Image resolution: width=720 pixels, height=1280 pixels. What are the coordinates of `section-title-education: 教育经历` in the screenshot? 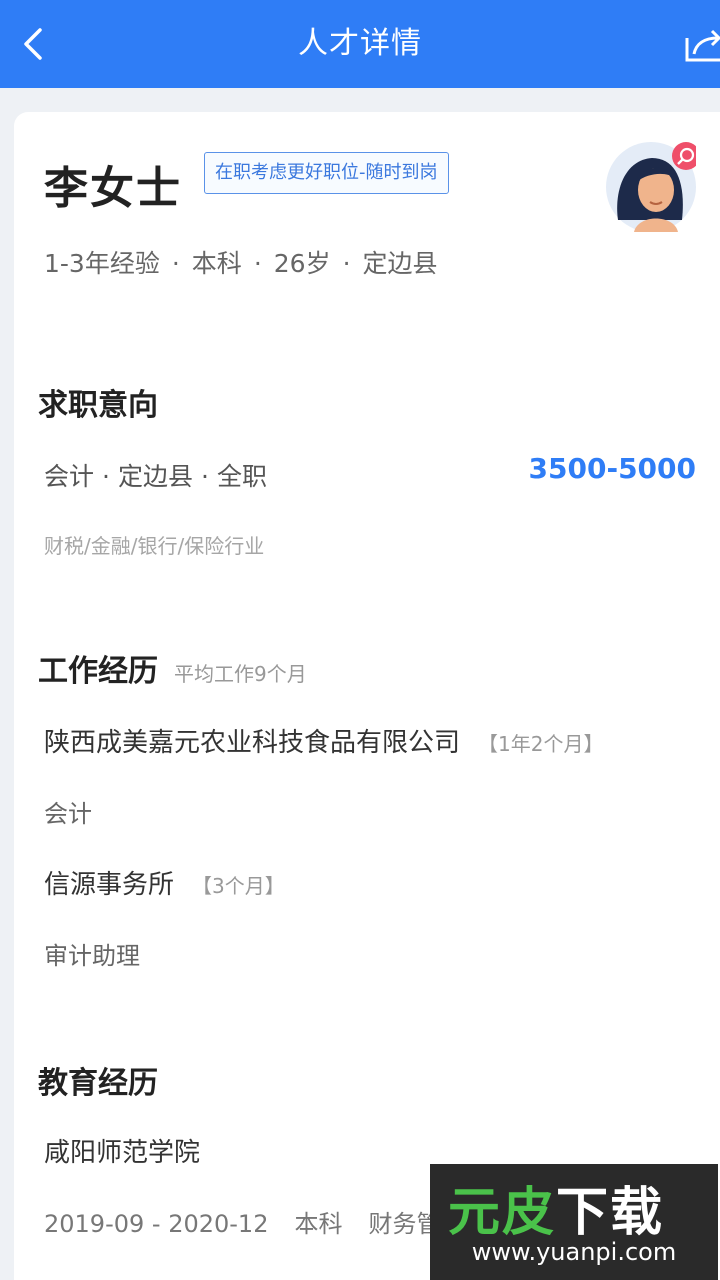 It's located at (98, 1083).